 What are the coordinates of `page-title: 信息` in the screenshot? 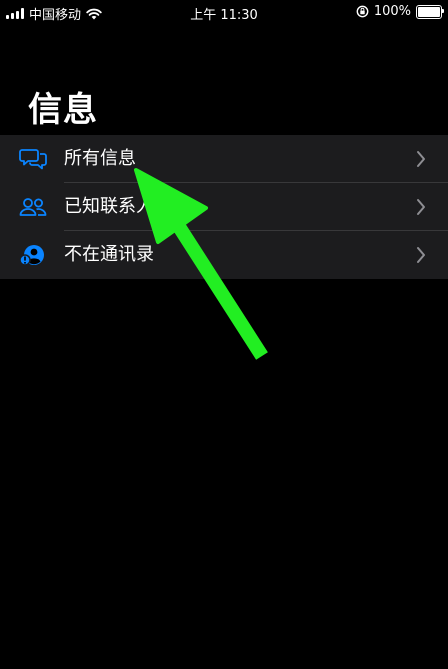 It's located at (63, 110).